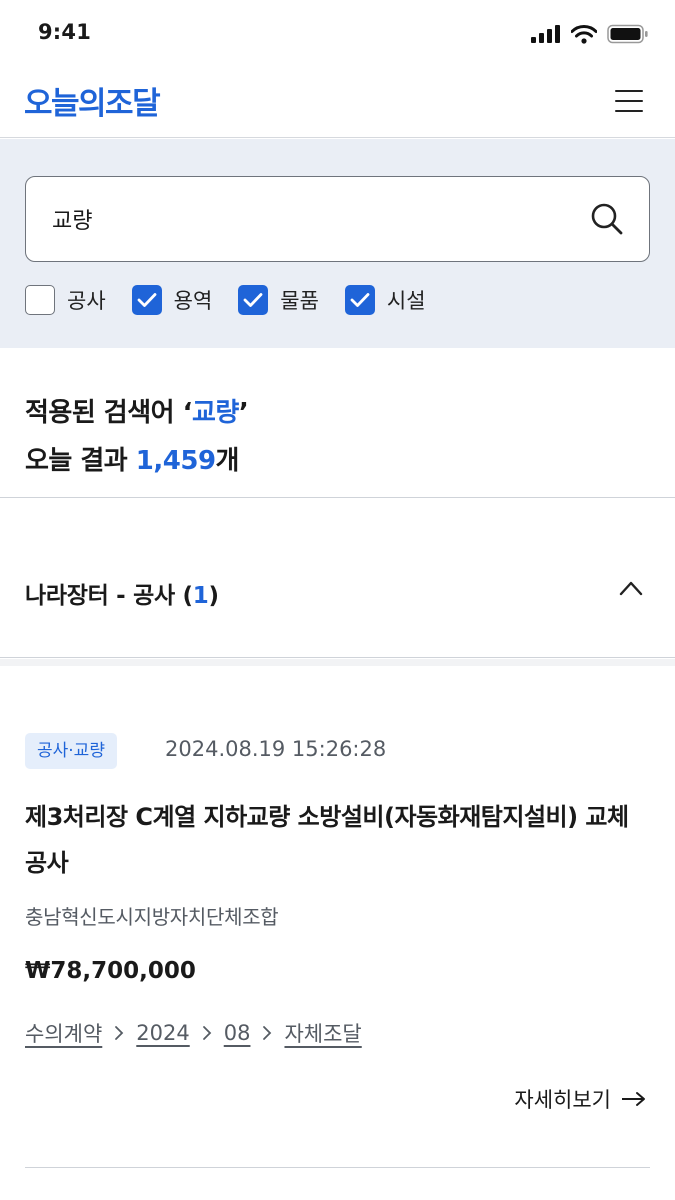  Describe the element at coordinates (92, 100) in the screenshot. I see `brand-logo: 오늘의조달` at that location.